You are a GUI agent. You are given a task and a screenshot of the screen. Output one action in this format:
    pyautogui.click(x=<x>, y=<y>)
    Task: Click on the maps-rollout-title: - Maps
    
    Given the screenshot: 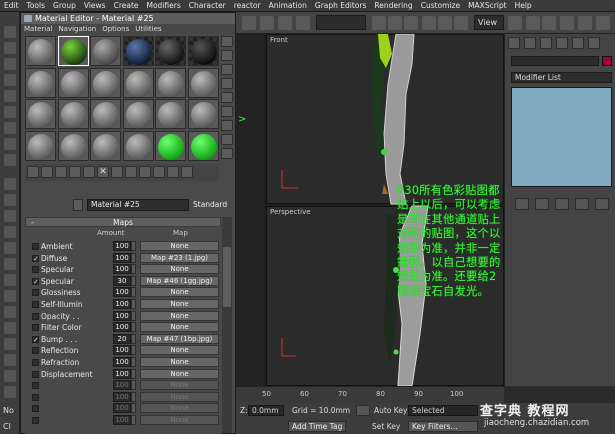 What is the action you would take?
    pyautogui.click(x=123, y=222)
    